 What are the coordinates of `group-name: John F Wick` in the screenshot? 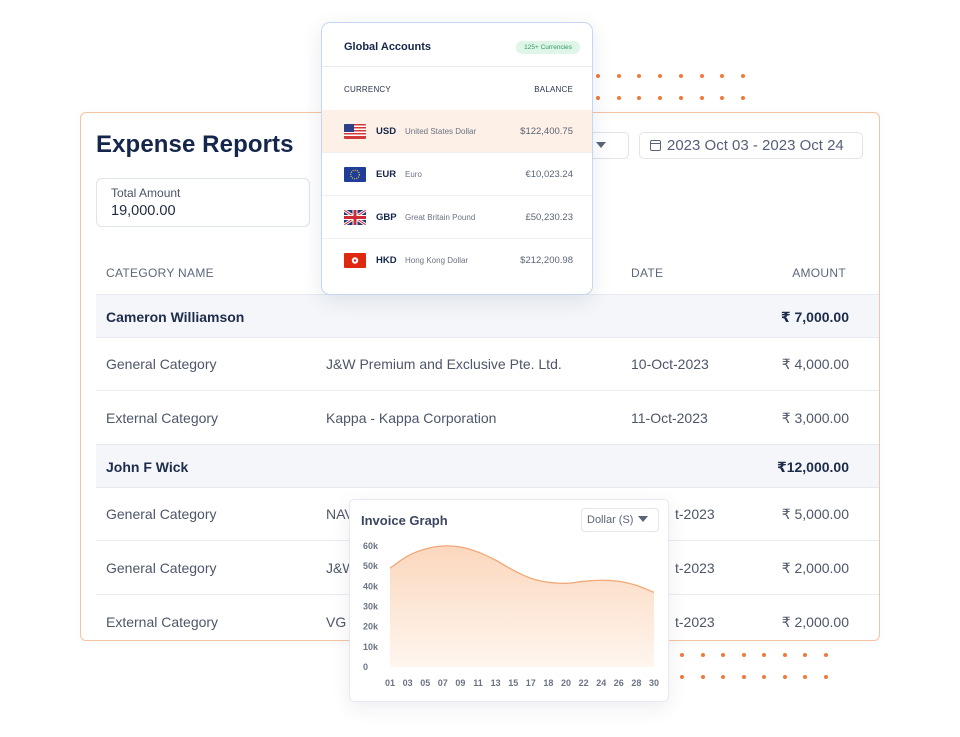 It's located at (147, 467).